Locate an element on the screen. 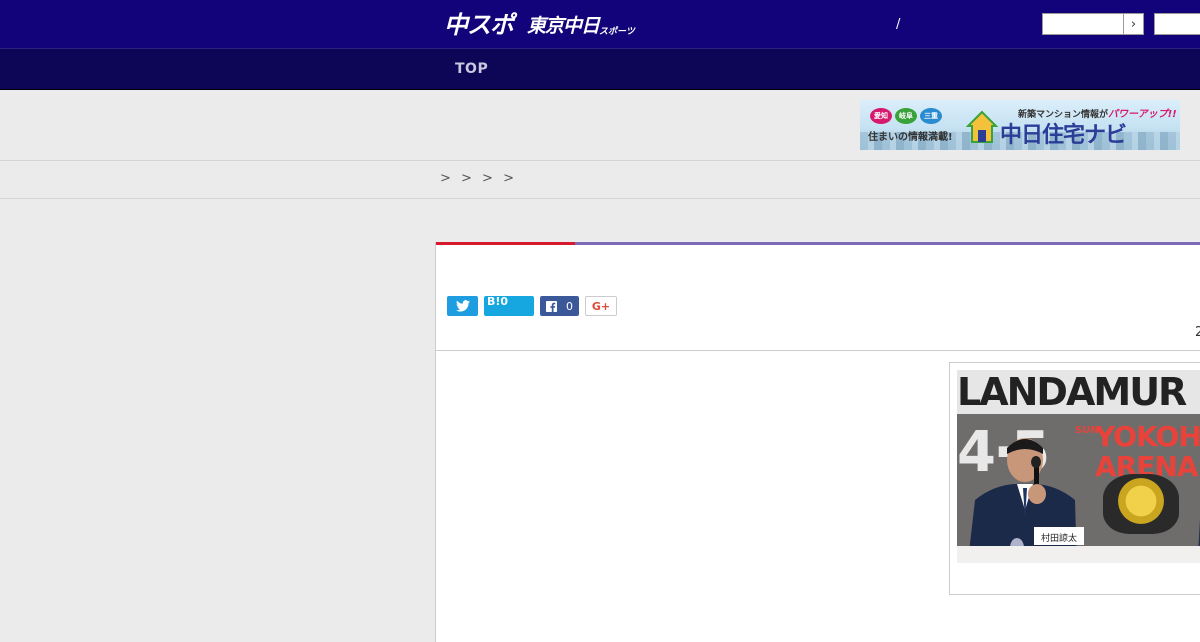 The height and width of the screenshot is (642, 1200). ad-badge: 三重 is located at coordinates (931, 116).